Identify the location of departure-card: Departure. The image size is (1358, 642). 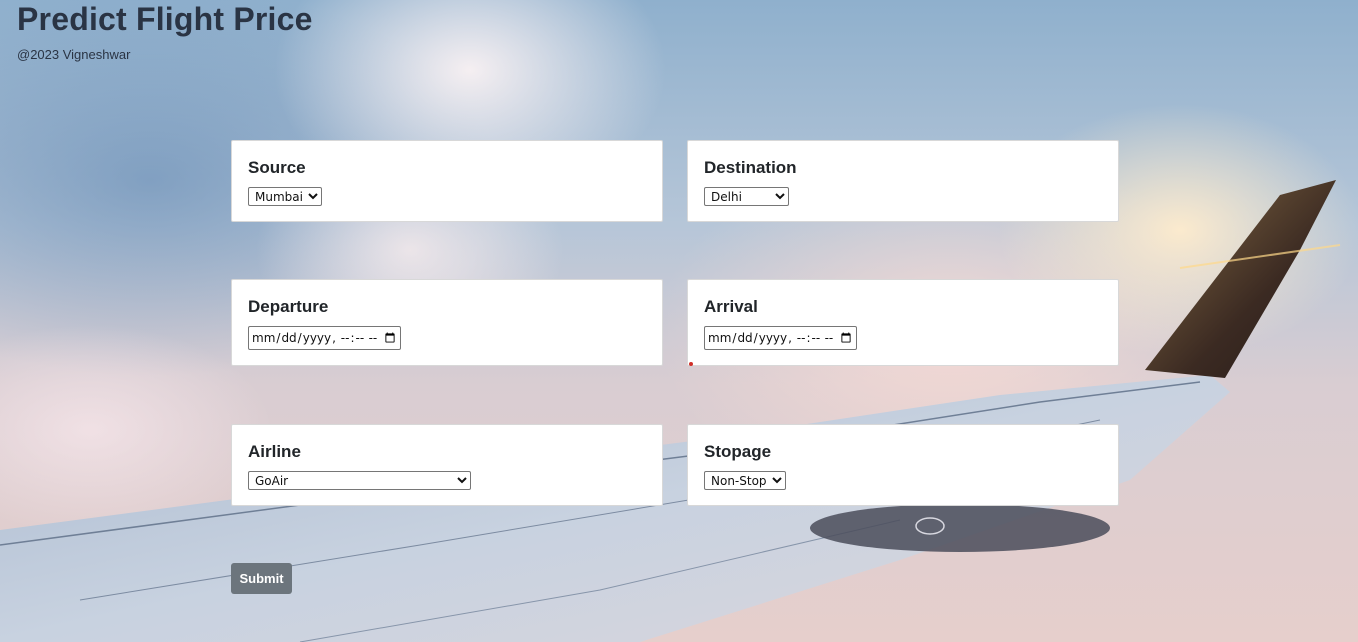
(447, 322).